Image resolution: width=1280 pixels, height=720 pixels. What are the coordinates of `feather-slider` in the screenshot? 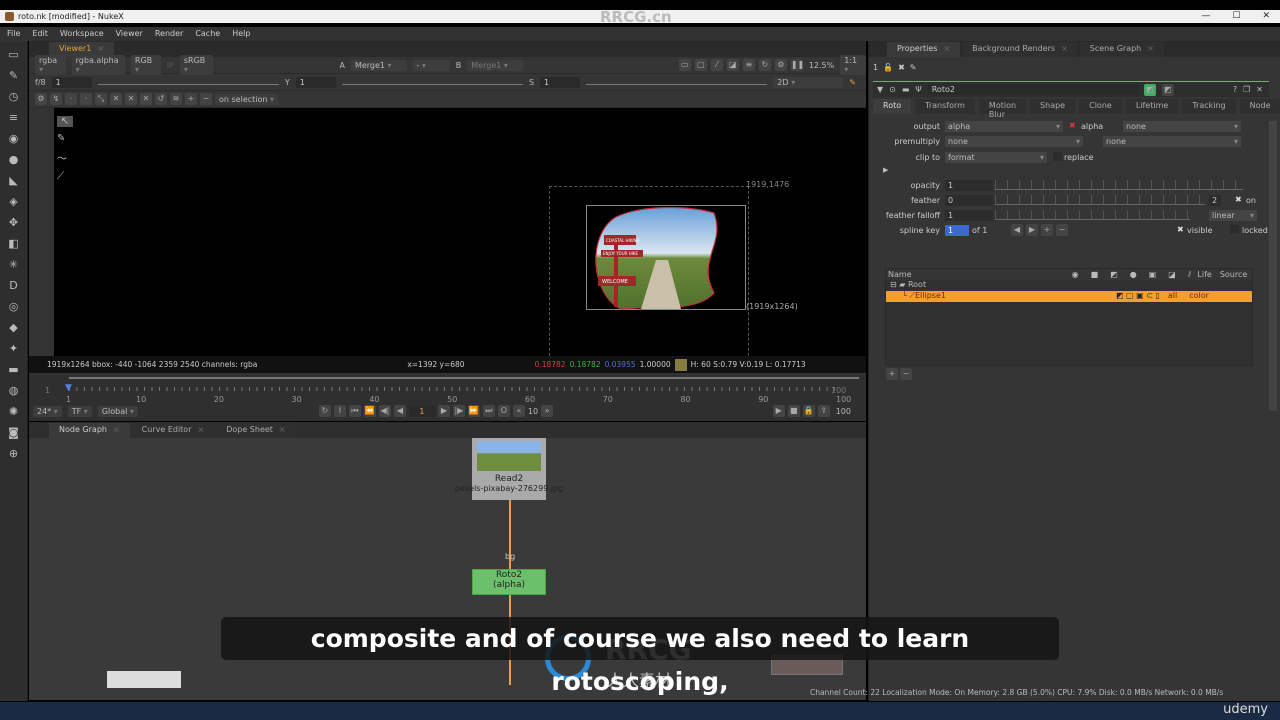 It's located at (1100, 200).